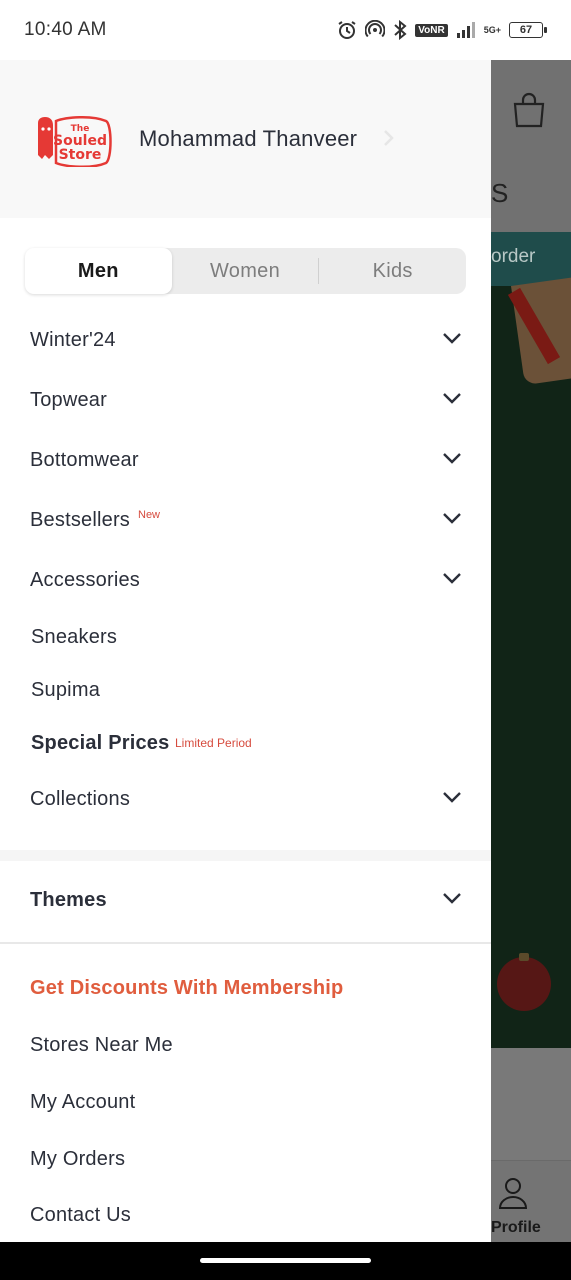 This screenshot has height=1280, width=571. I want to click on contact-link-label: Contact Us, so click(80, 1214).